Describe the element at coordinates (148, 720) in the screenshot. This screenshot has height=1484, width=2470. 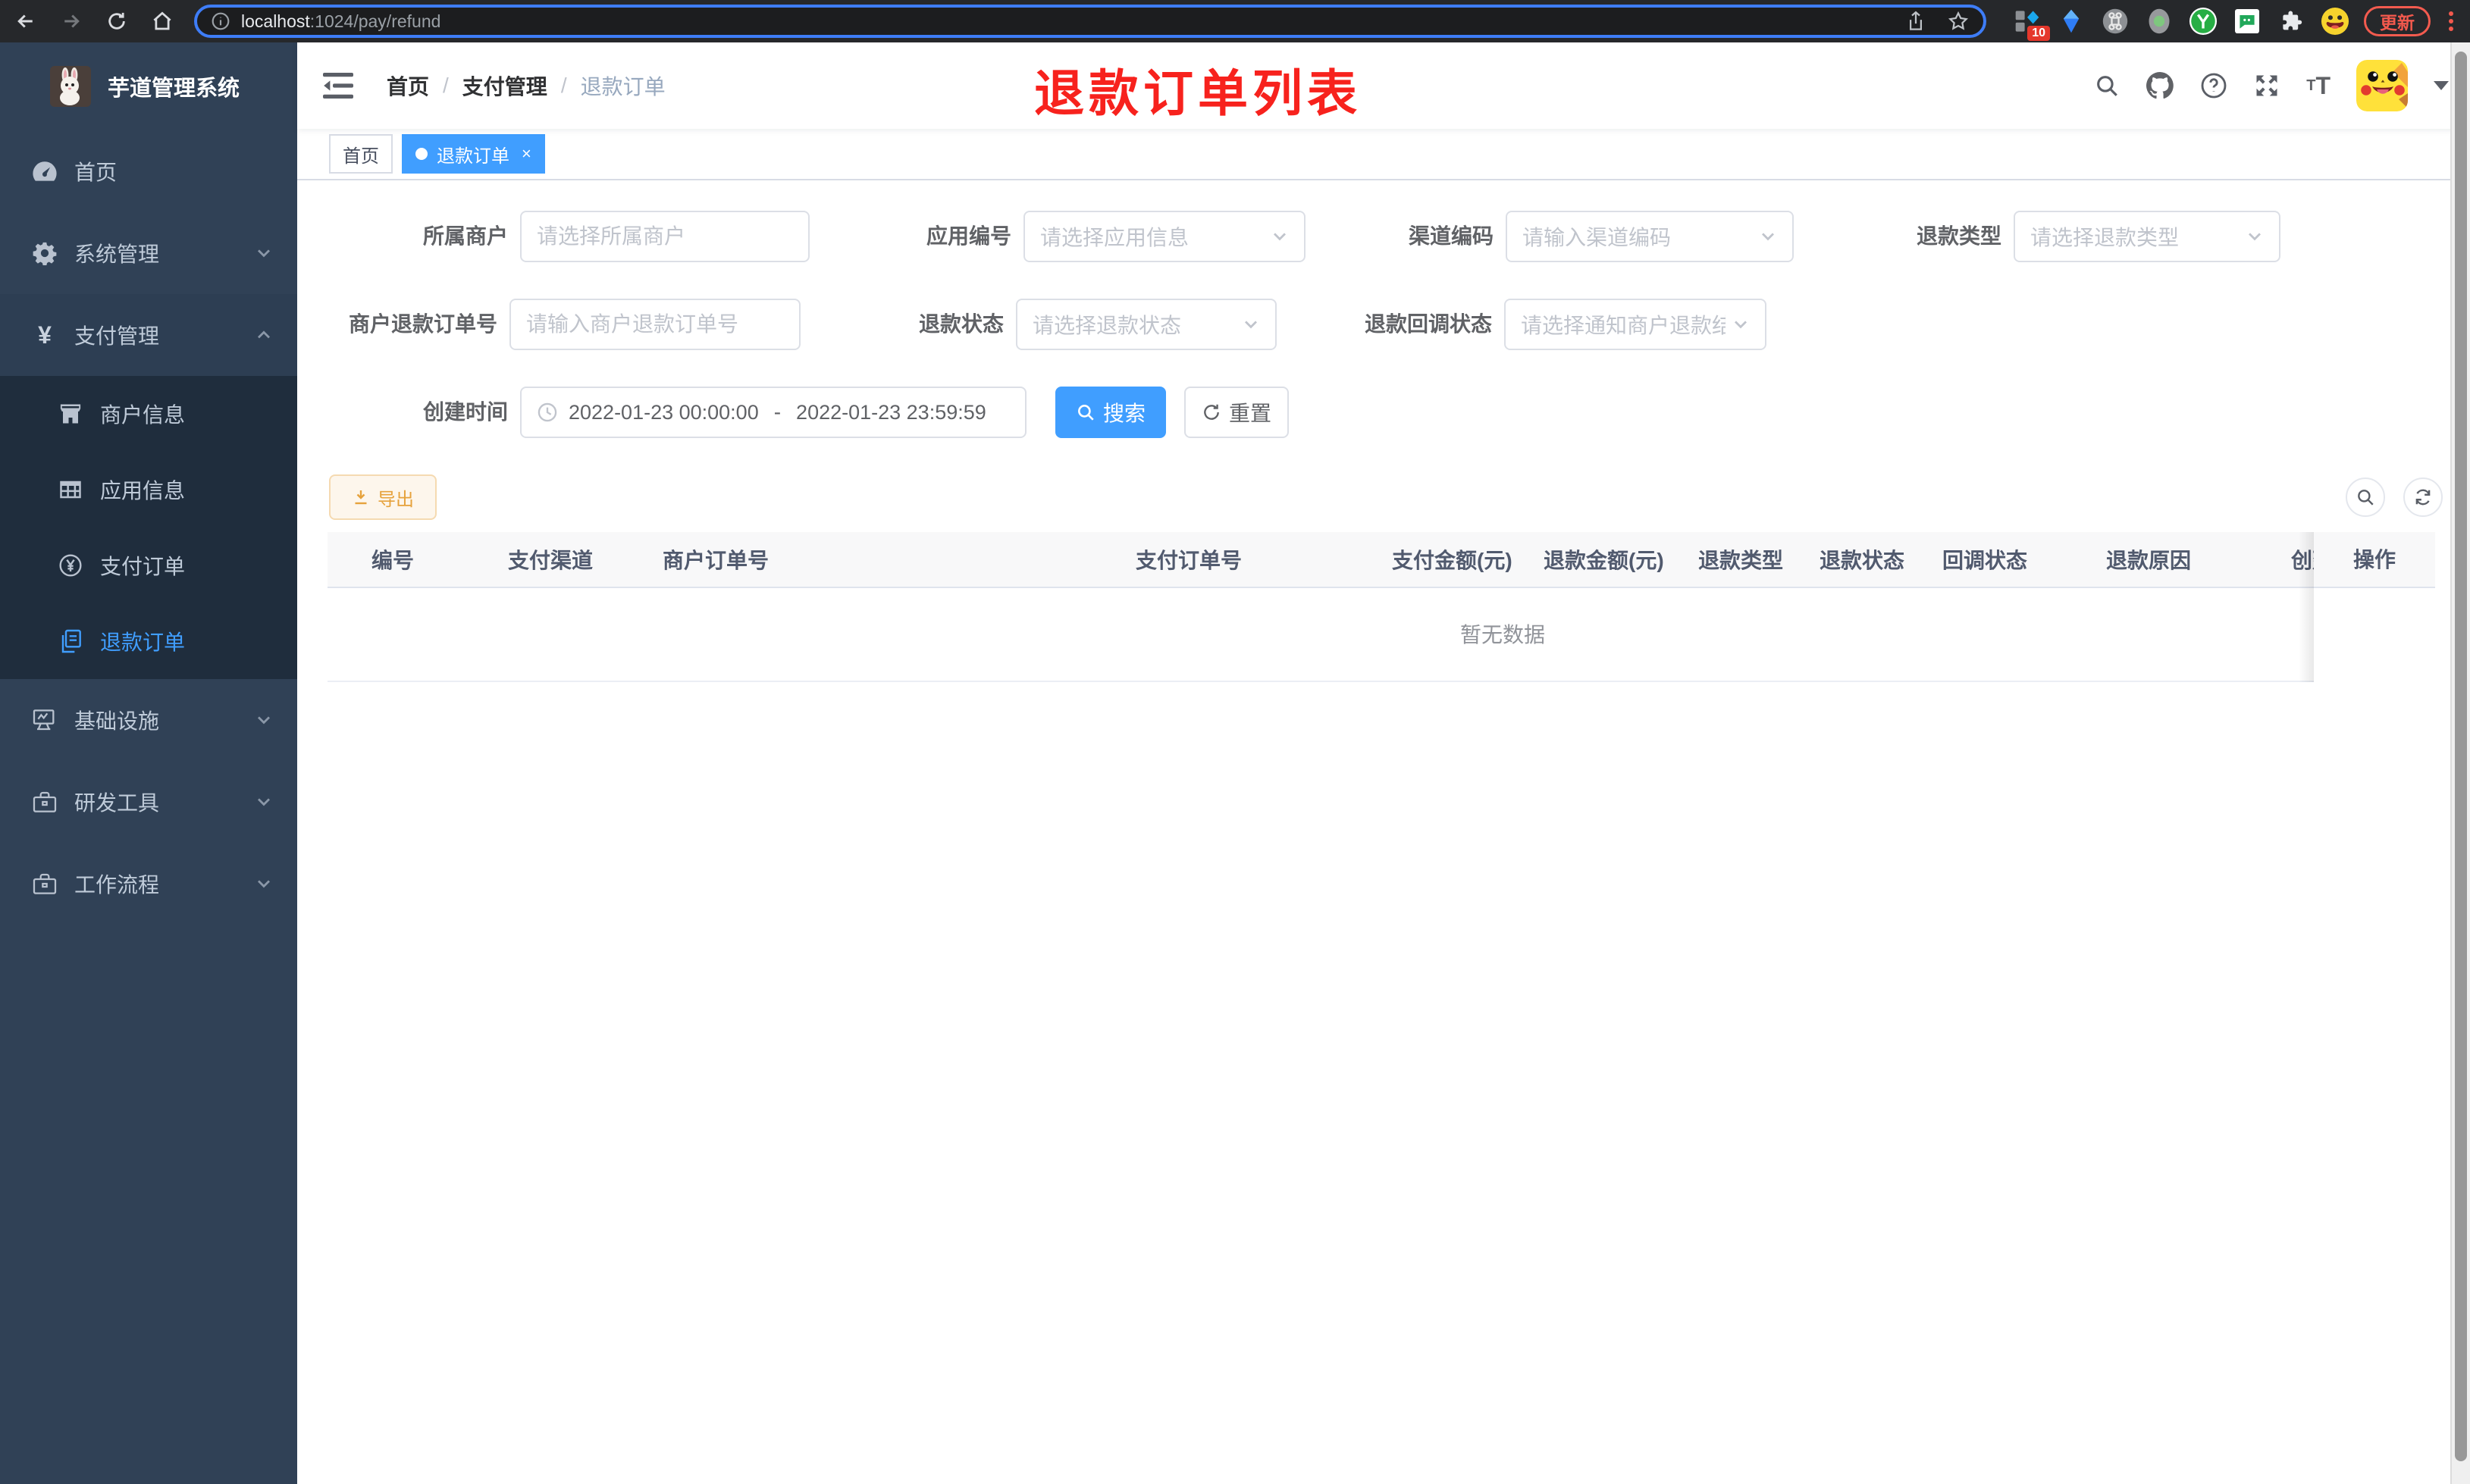
I see `sidebar-item-infra: 基础设施` at that location.